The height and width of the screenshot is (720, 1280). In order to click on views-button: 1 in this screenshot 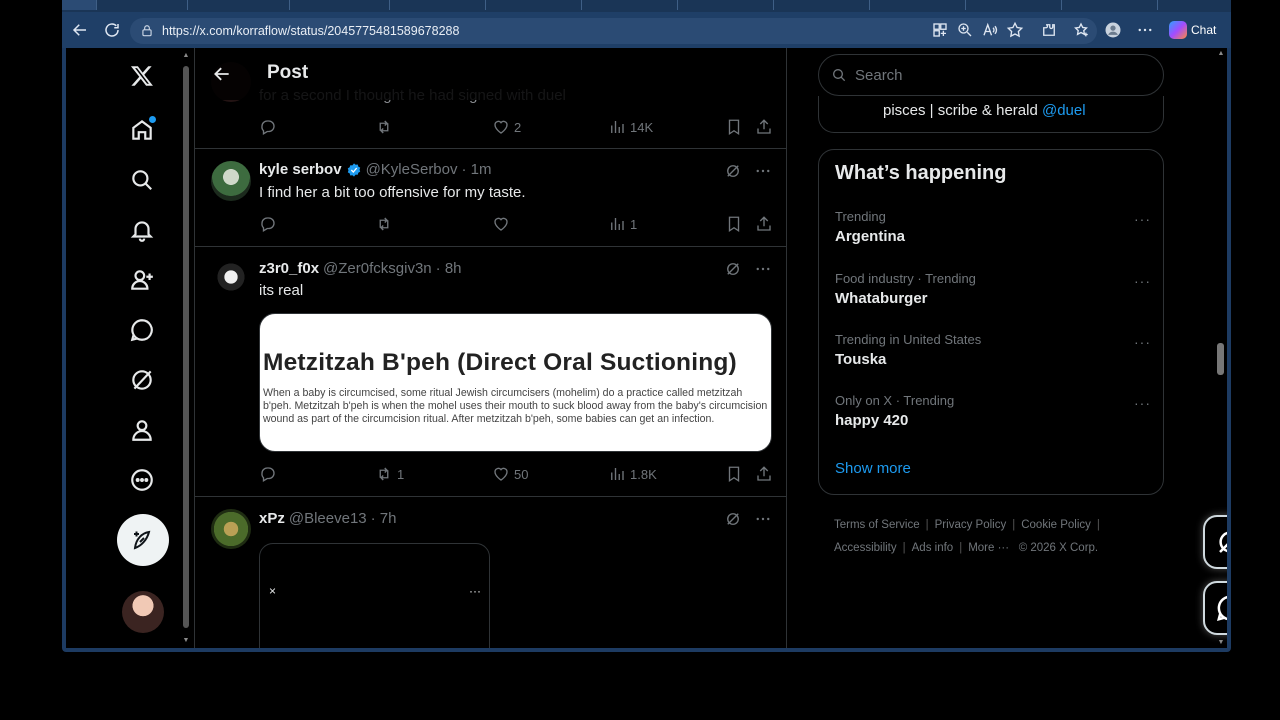, I will do `click(622, 224)`.